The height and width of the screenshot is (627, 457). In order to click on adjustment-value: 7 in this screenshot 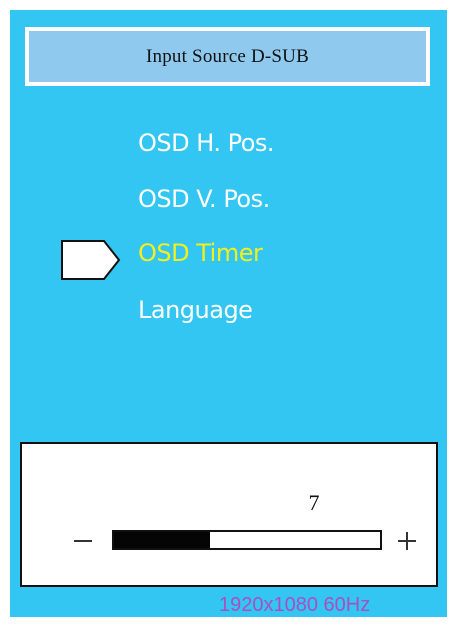, I will do `click(314, 502)`.